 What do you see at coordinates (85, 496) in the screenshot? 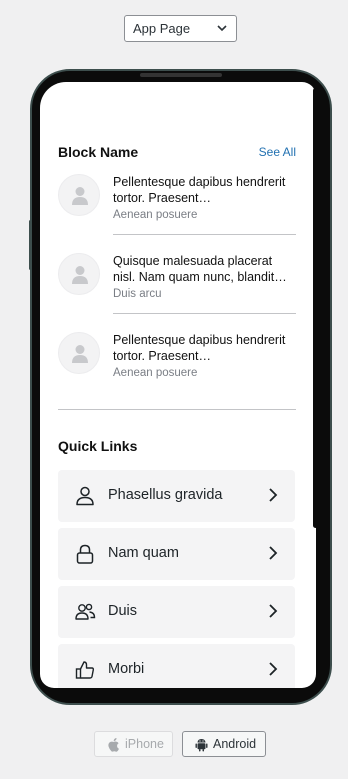
I see `user-icon` at bounding box center [85, 496].